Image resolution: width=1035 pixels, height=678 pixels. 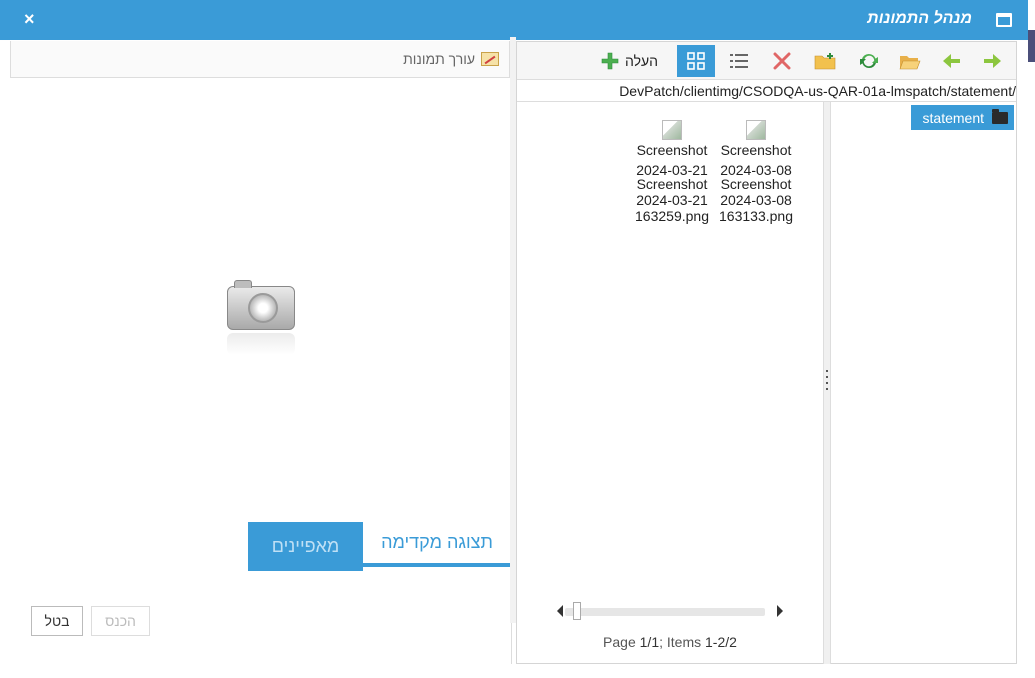 I want to click on list-view-icon, so click(x=739, y=61).